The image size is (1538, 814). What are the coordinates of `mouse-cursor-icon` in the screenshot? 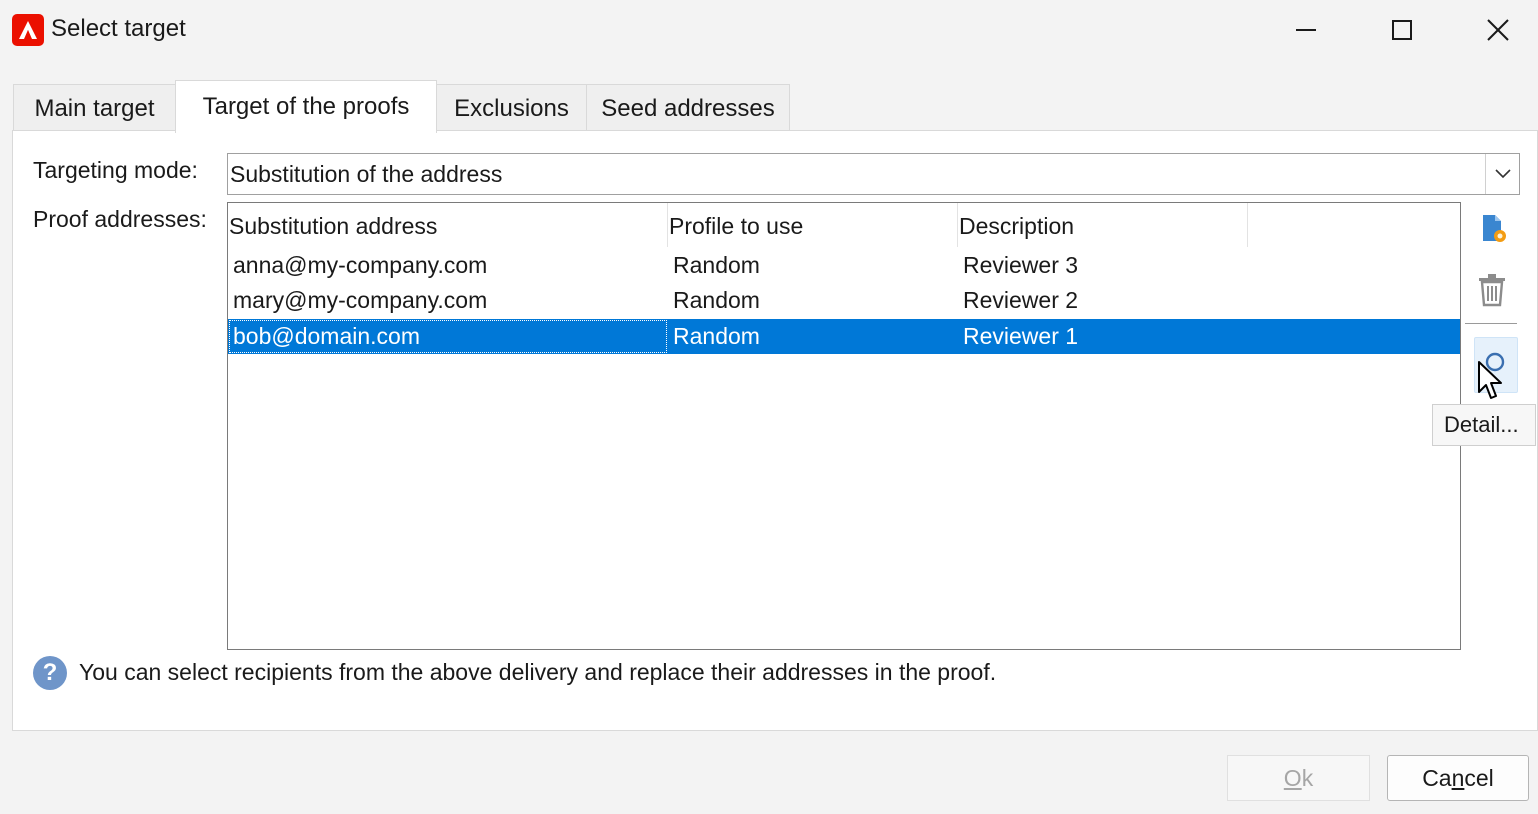 It's located at (1490, 380).